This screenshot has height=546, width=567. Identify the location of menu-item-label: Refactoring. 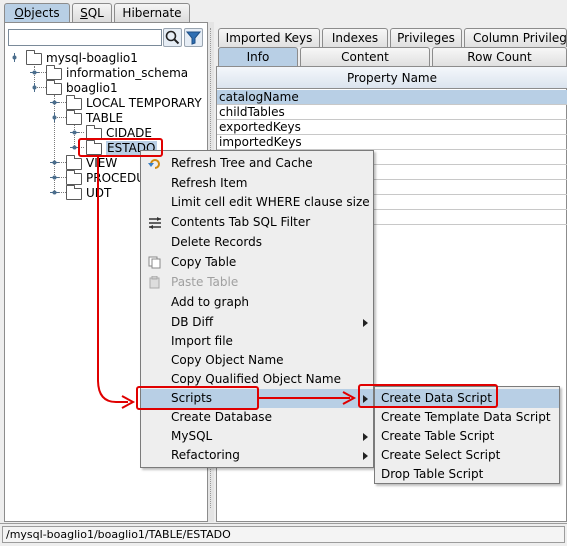
(205, 455).